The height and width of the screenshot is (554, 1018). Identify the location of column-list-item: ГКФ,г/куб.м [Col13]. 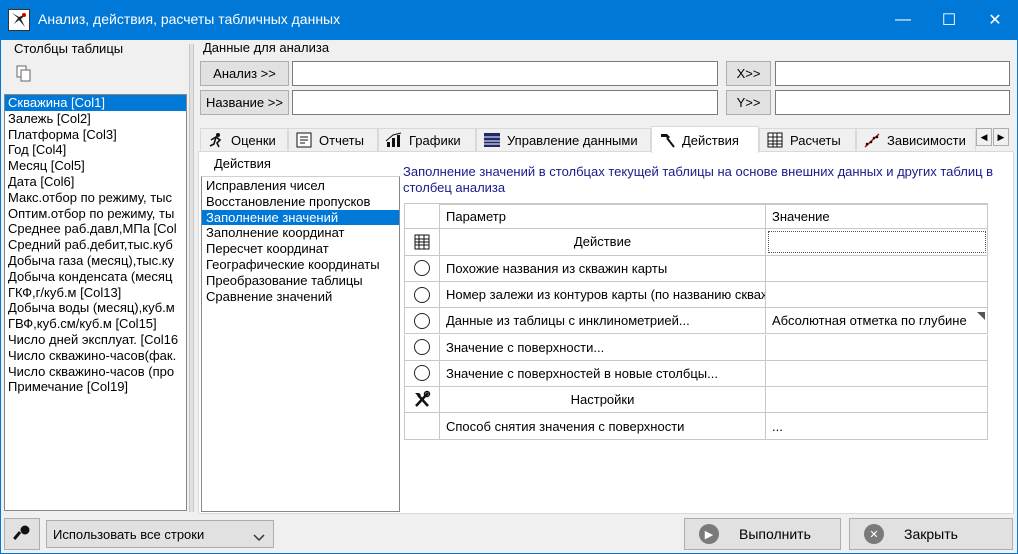
(95, 293).